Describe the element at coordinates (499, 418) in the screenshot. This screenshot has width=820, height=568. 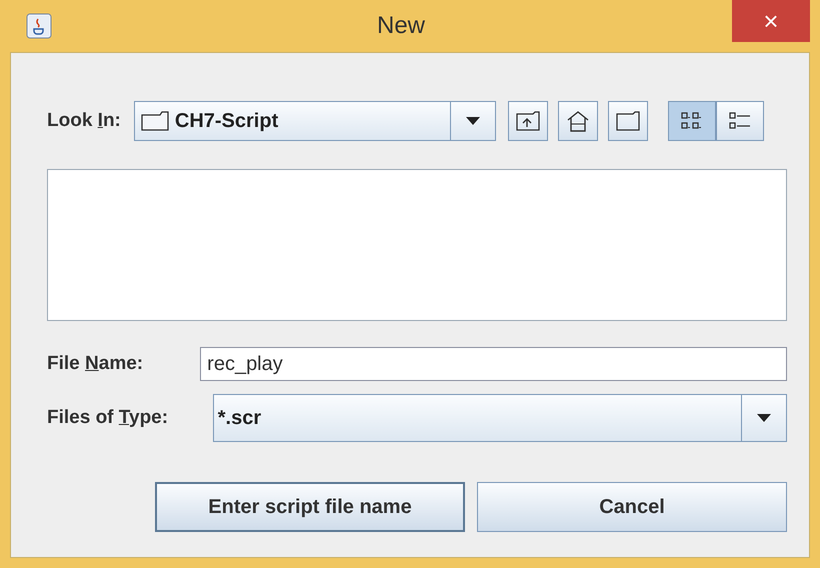
I see `file-type-dropdown: *.scr` at that location.